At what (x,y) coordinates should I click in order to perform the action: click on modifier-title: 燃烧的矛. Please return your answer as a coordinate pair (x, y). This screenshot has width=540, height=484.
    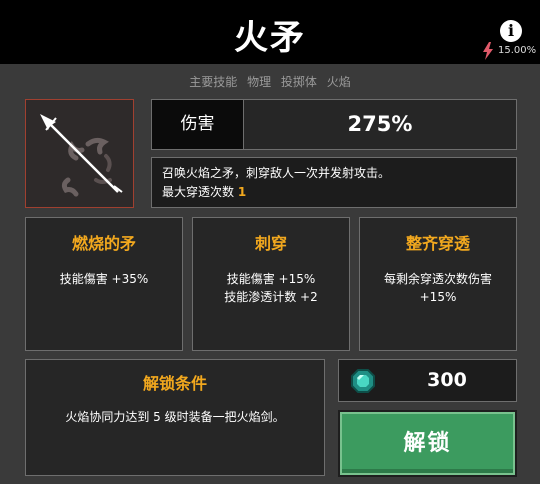
    Looking at the image, I should click on (103, 243).